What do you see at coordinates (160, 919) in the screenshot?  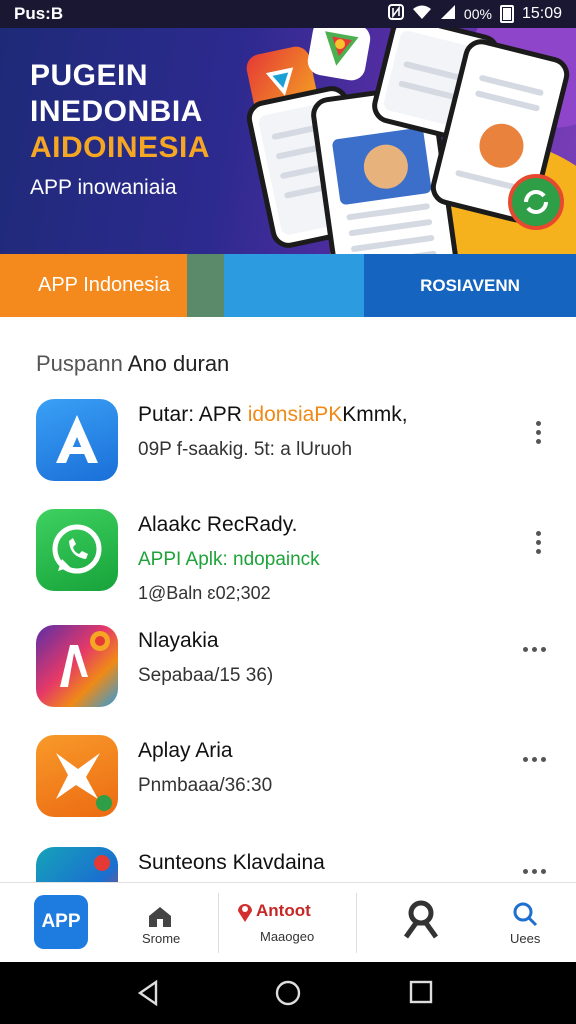 I see `home-icon` at bounding box center [160, 919].